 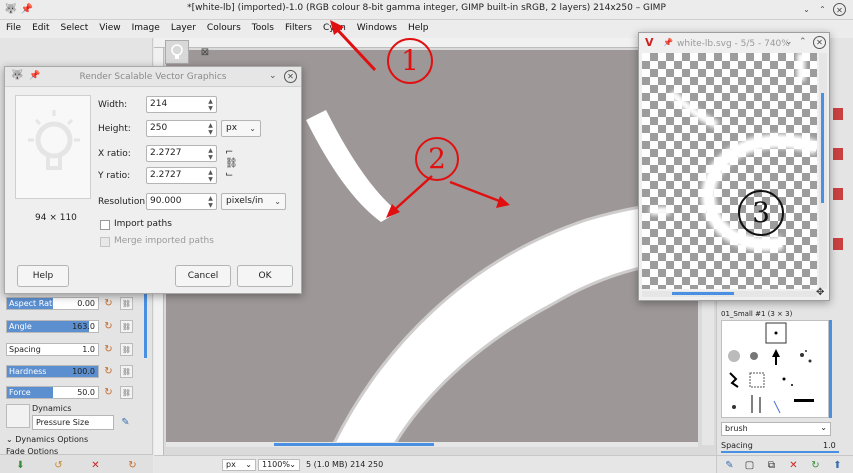 I want to click on menu-view: View, so click(x=109, y=29).